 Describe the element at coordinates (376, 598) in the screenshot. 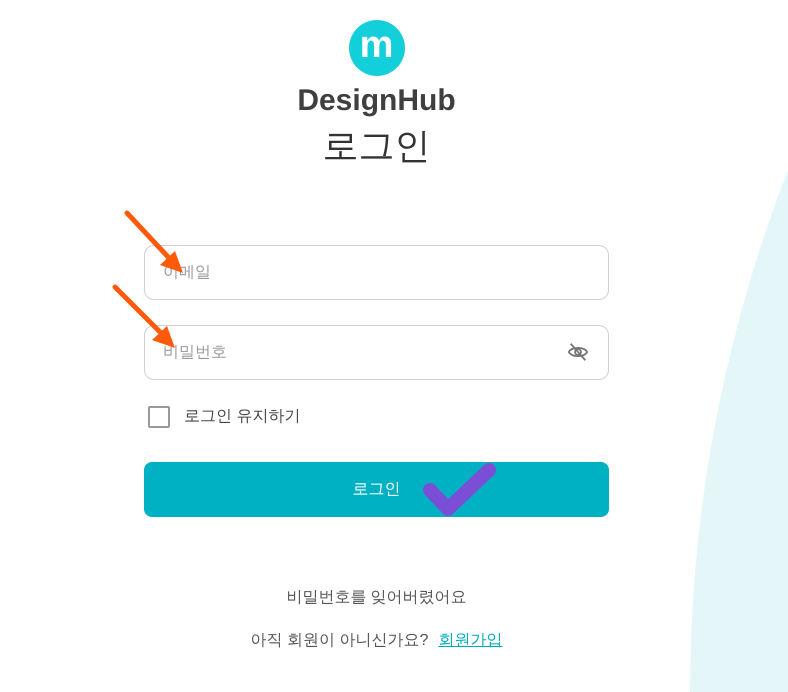

I see `forgot-password-link: 비밀번호를 잊어버렸어요` at that location.